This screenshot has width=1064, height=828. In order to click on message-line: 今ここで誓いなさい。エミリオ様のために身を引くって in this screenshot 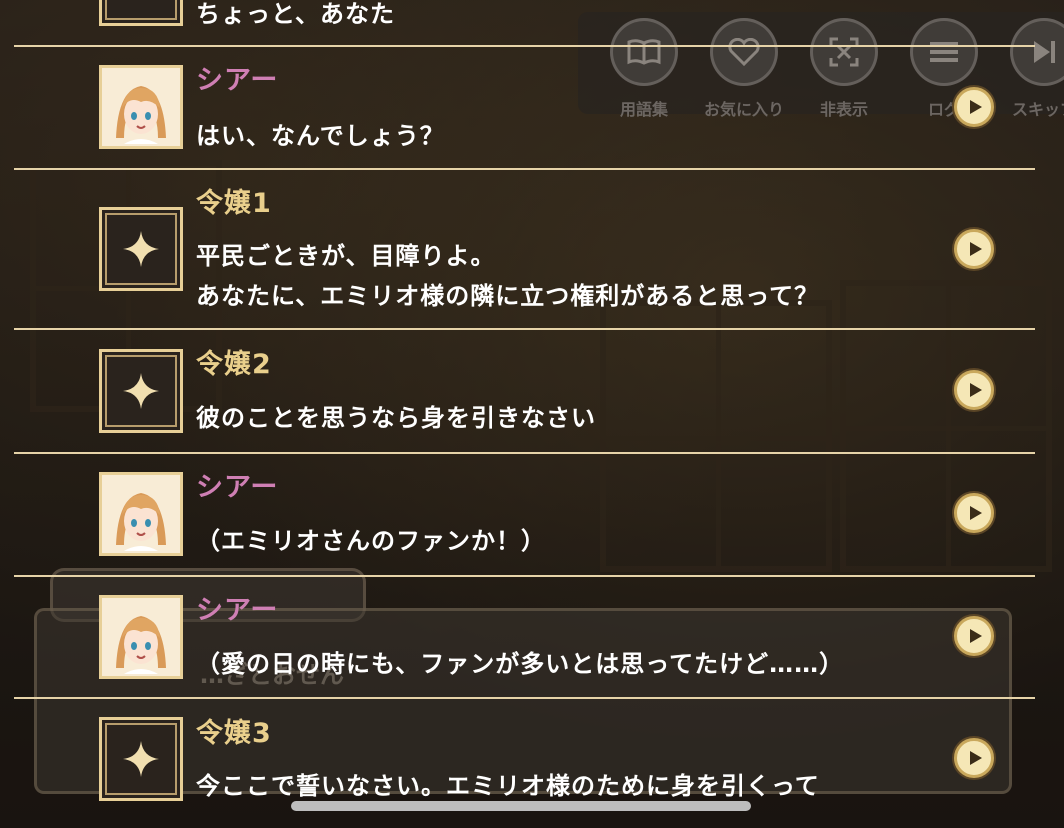, I will do `click(508, 786)`.